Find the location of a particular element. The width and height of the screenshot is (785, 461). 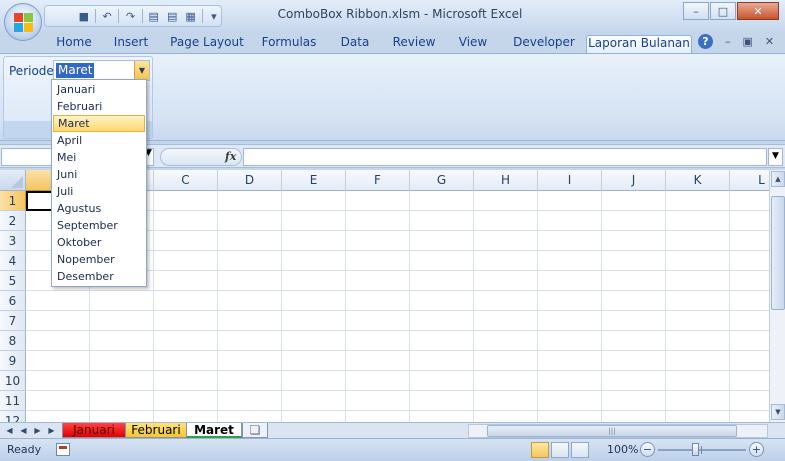

help-icon: ? is located at coordinates (705, 41).